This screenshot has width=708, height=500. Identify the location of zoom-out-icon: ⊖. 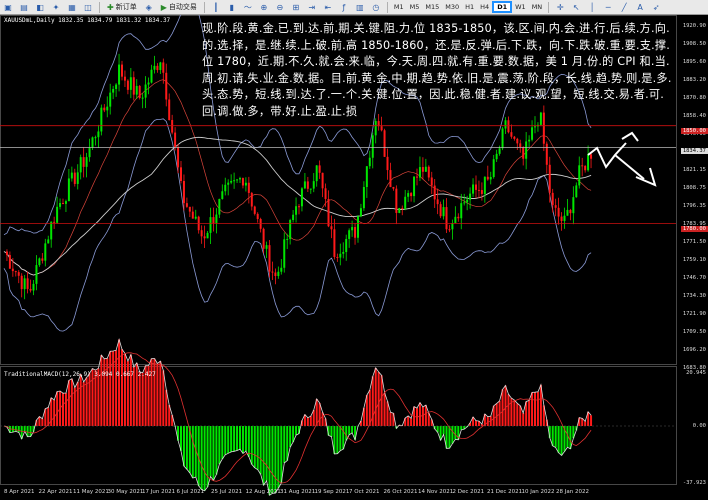
(280, 7).